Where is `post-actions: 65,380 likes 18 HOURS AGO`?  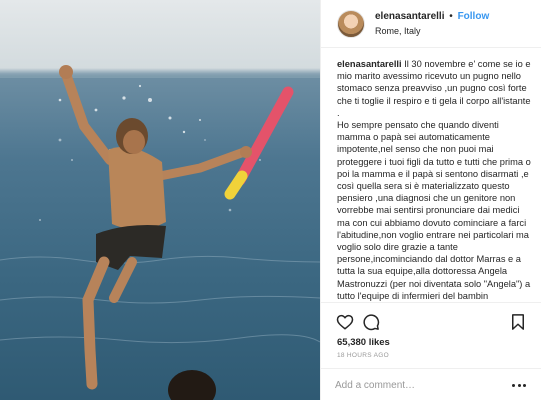 post-actions: 65,380 likes 18 HOURS AGO is located at coordinates (431, 333).